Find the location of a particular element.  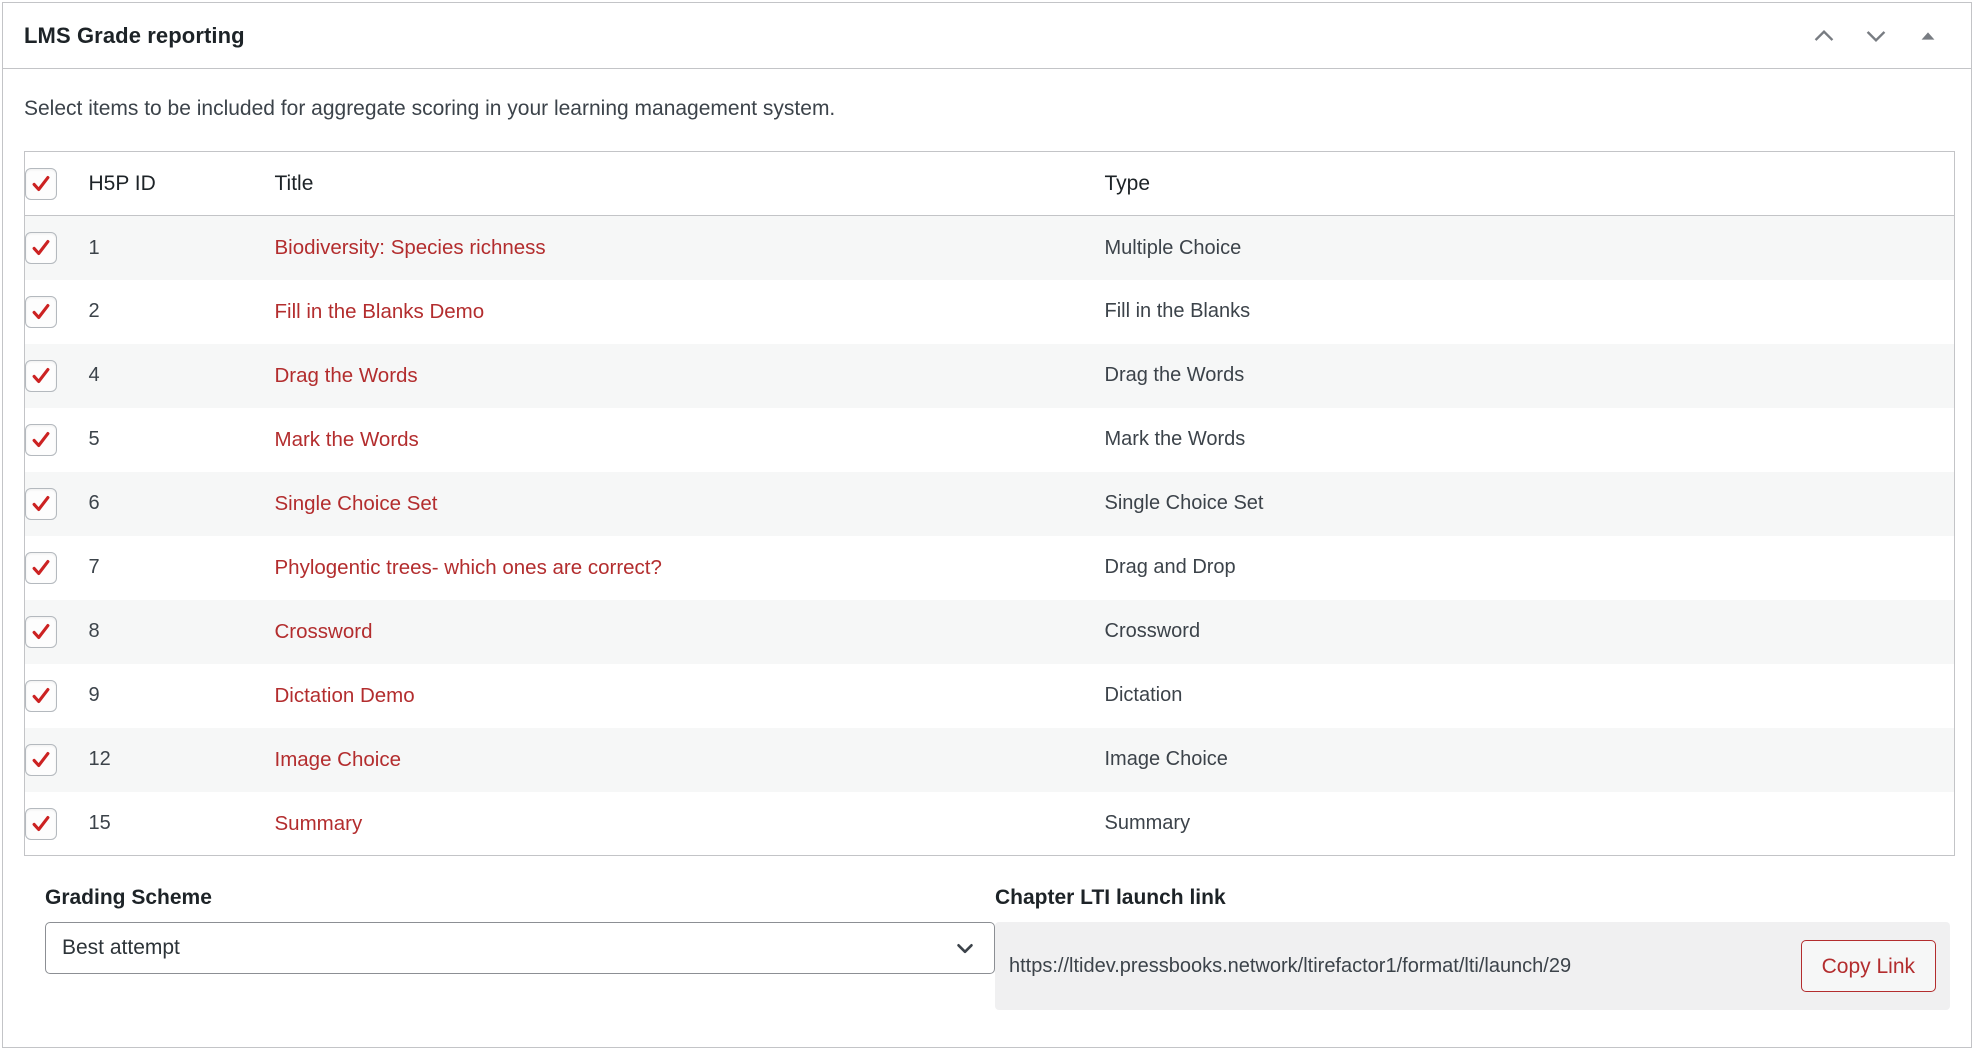

cell-h5p-id: 6 is located at coordinates (181, 503).